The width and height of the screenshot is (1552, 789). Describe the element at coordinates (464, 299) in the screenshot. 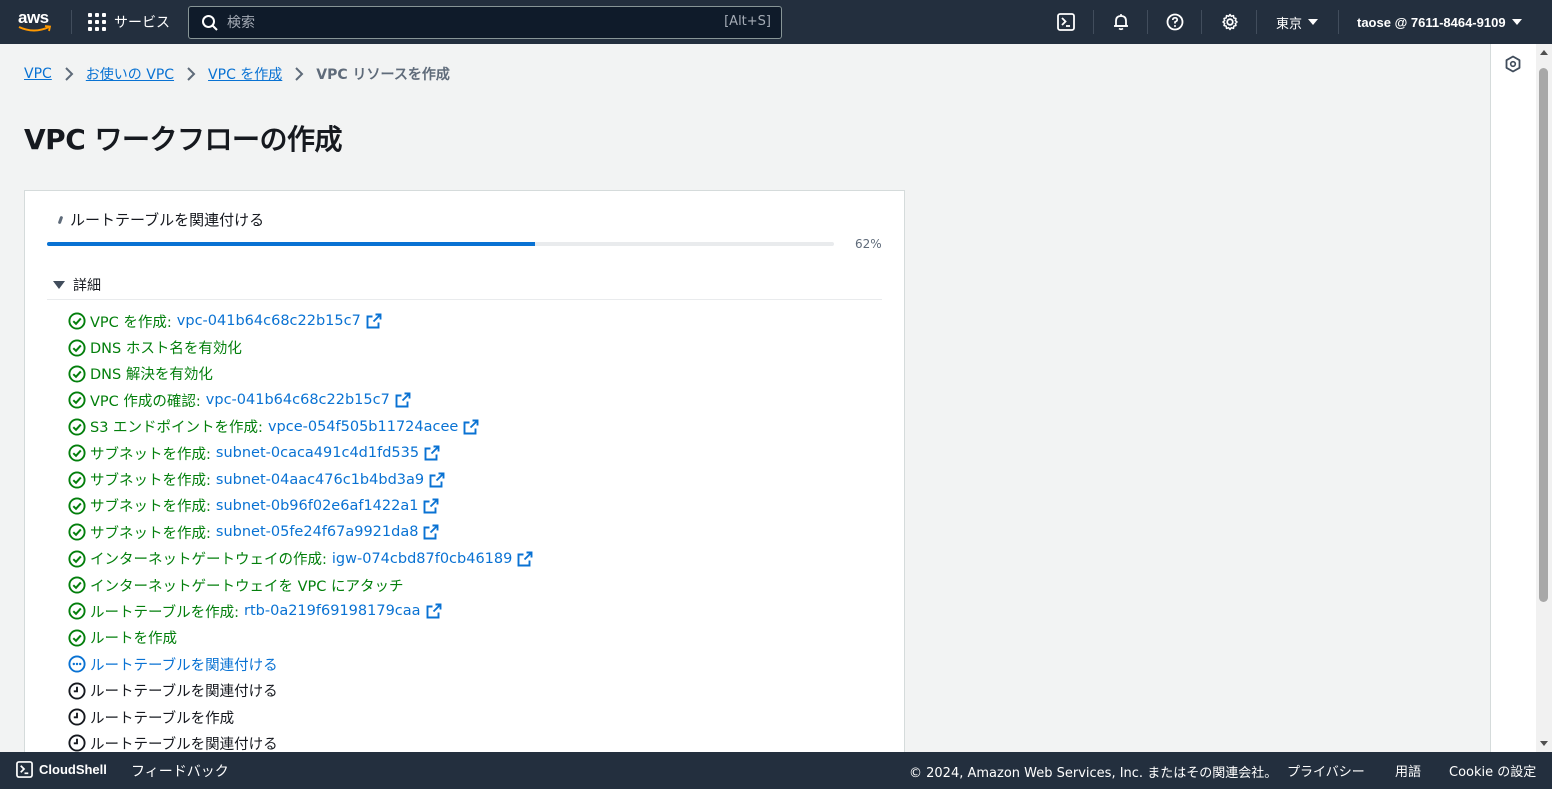

I see `divider` at that location.